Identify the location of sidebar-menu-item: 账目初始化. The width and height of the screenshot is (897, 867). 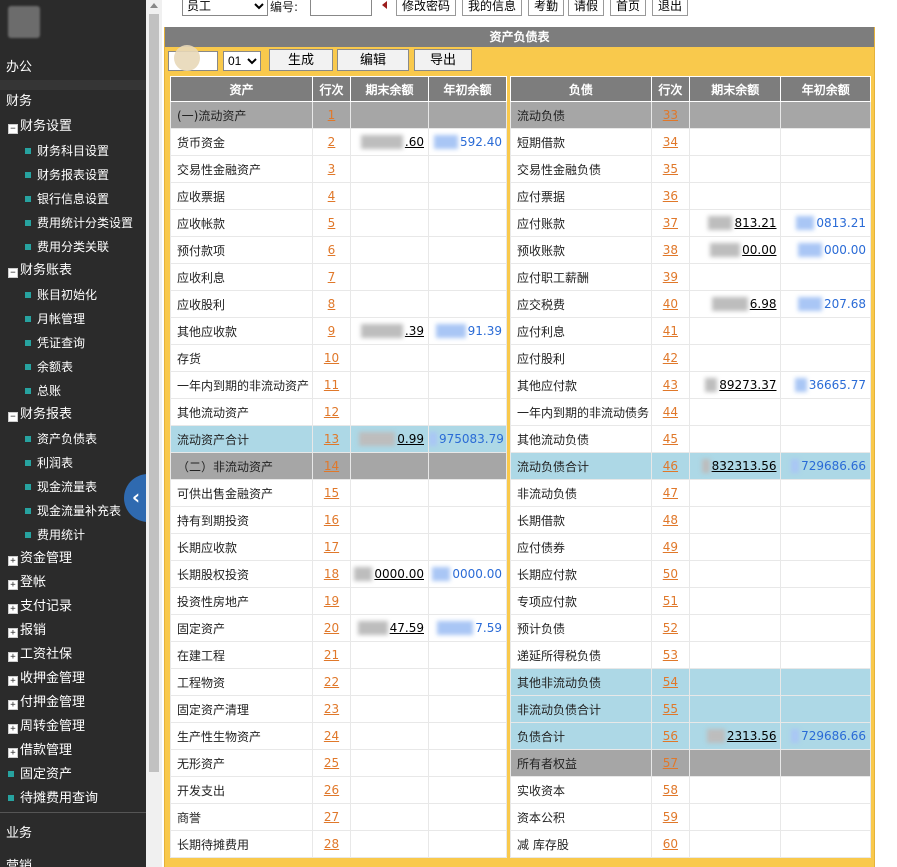
(73, 295).